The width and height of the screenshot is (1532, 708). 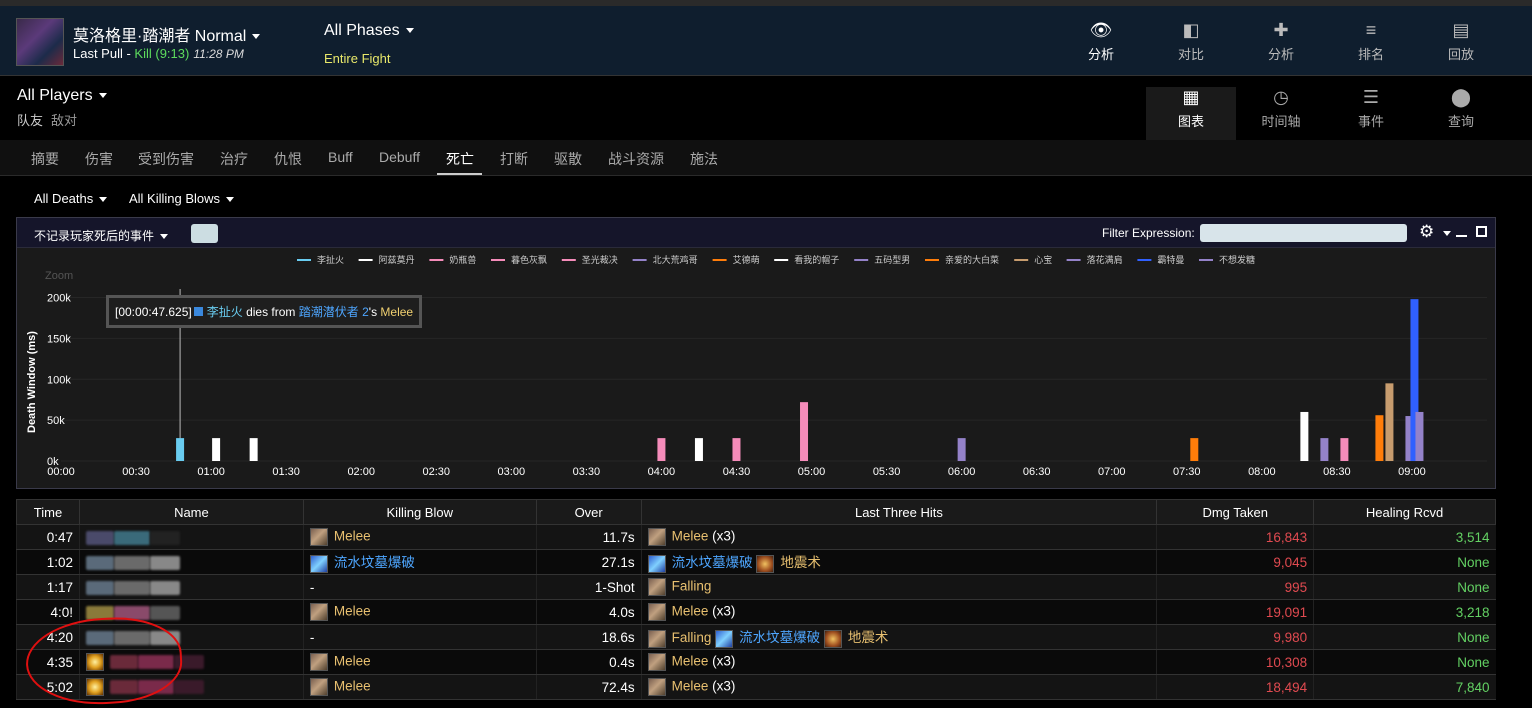 I want to click on record-toggle, so click(x=204, y=233).